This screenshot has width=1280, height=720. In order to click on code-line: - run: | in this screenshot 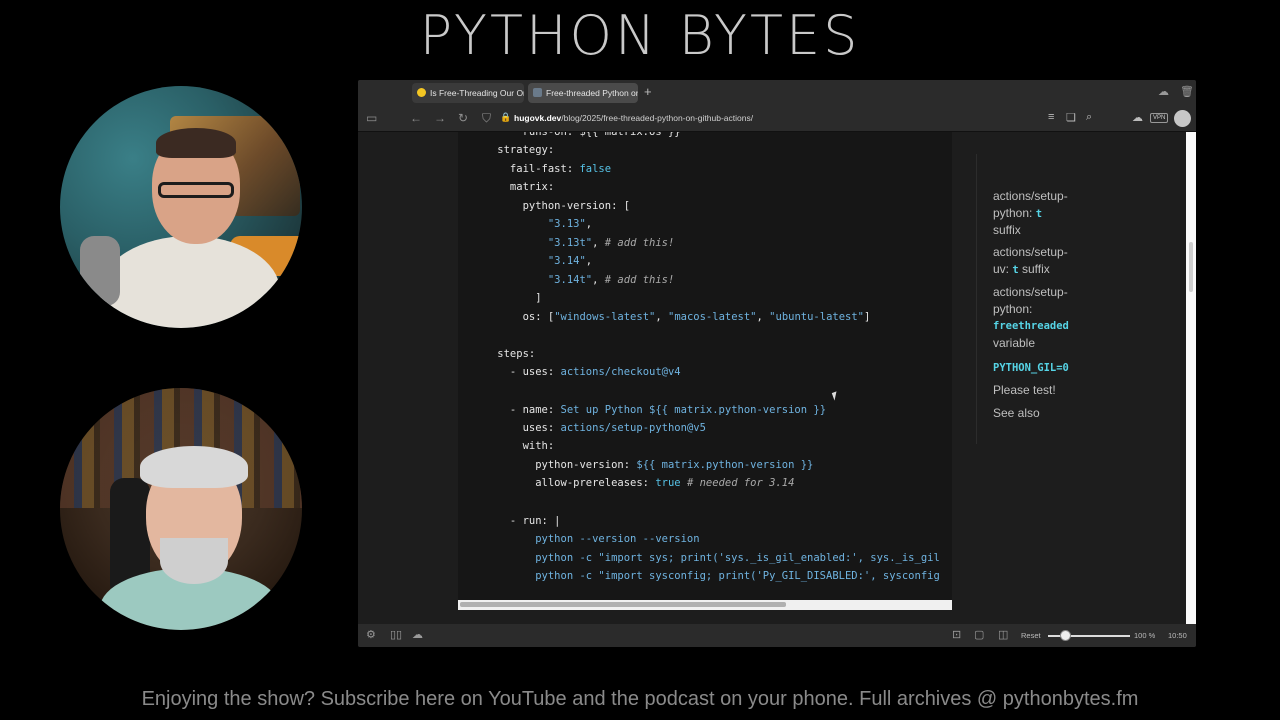, I will do `click(516, 521)`.